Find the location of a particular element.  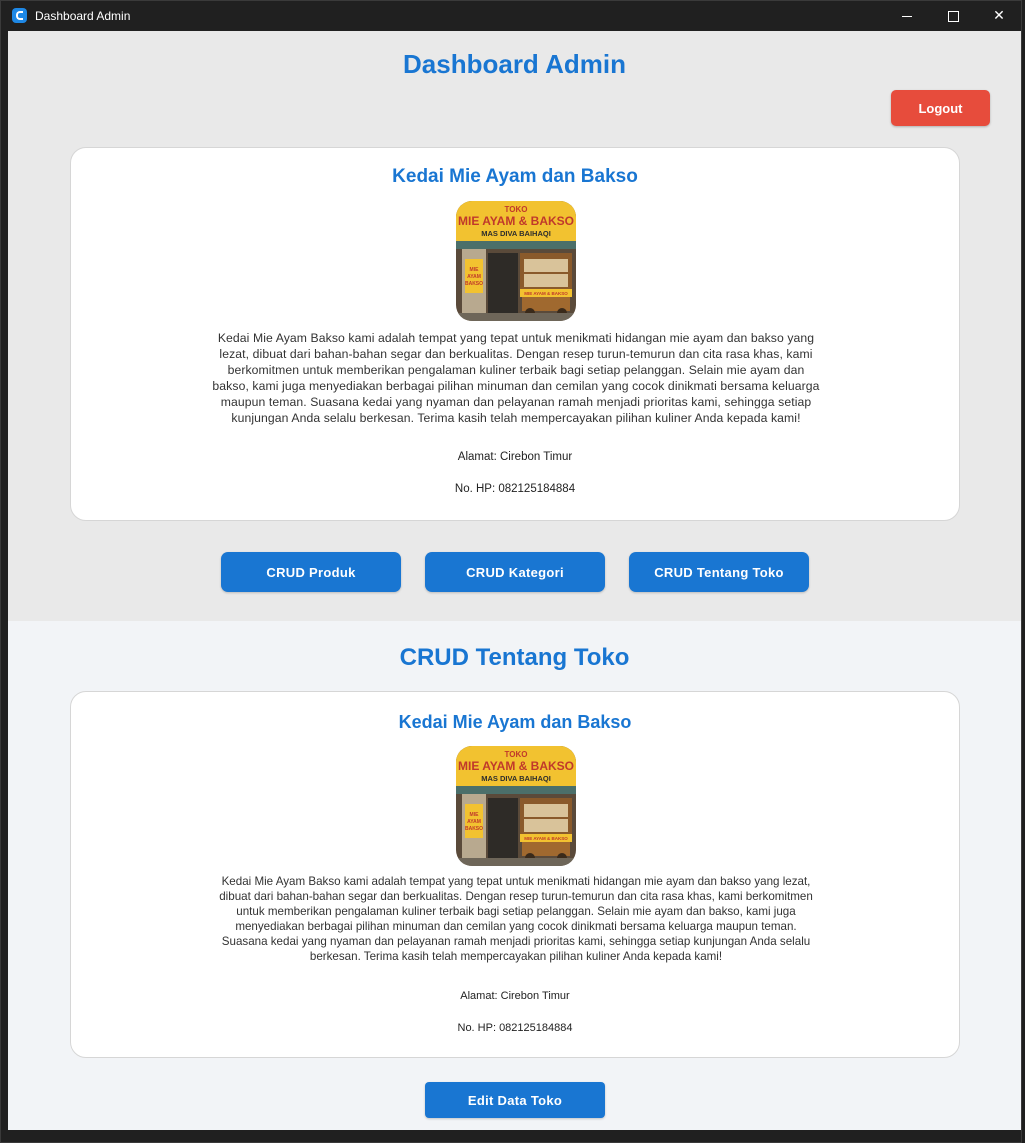

window-title: Dashboard Admin is located at coordinates (83, 16).